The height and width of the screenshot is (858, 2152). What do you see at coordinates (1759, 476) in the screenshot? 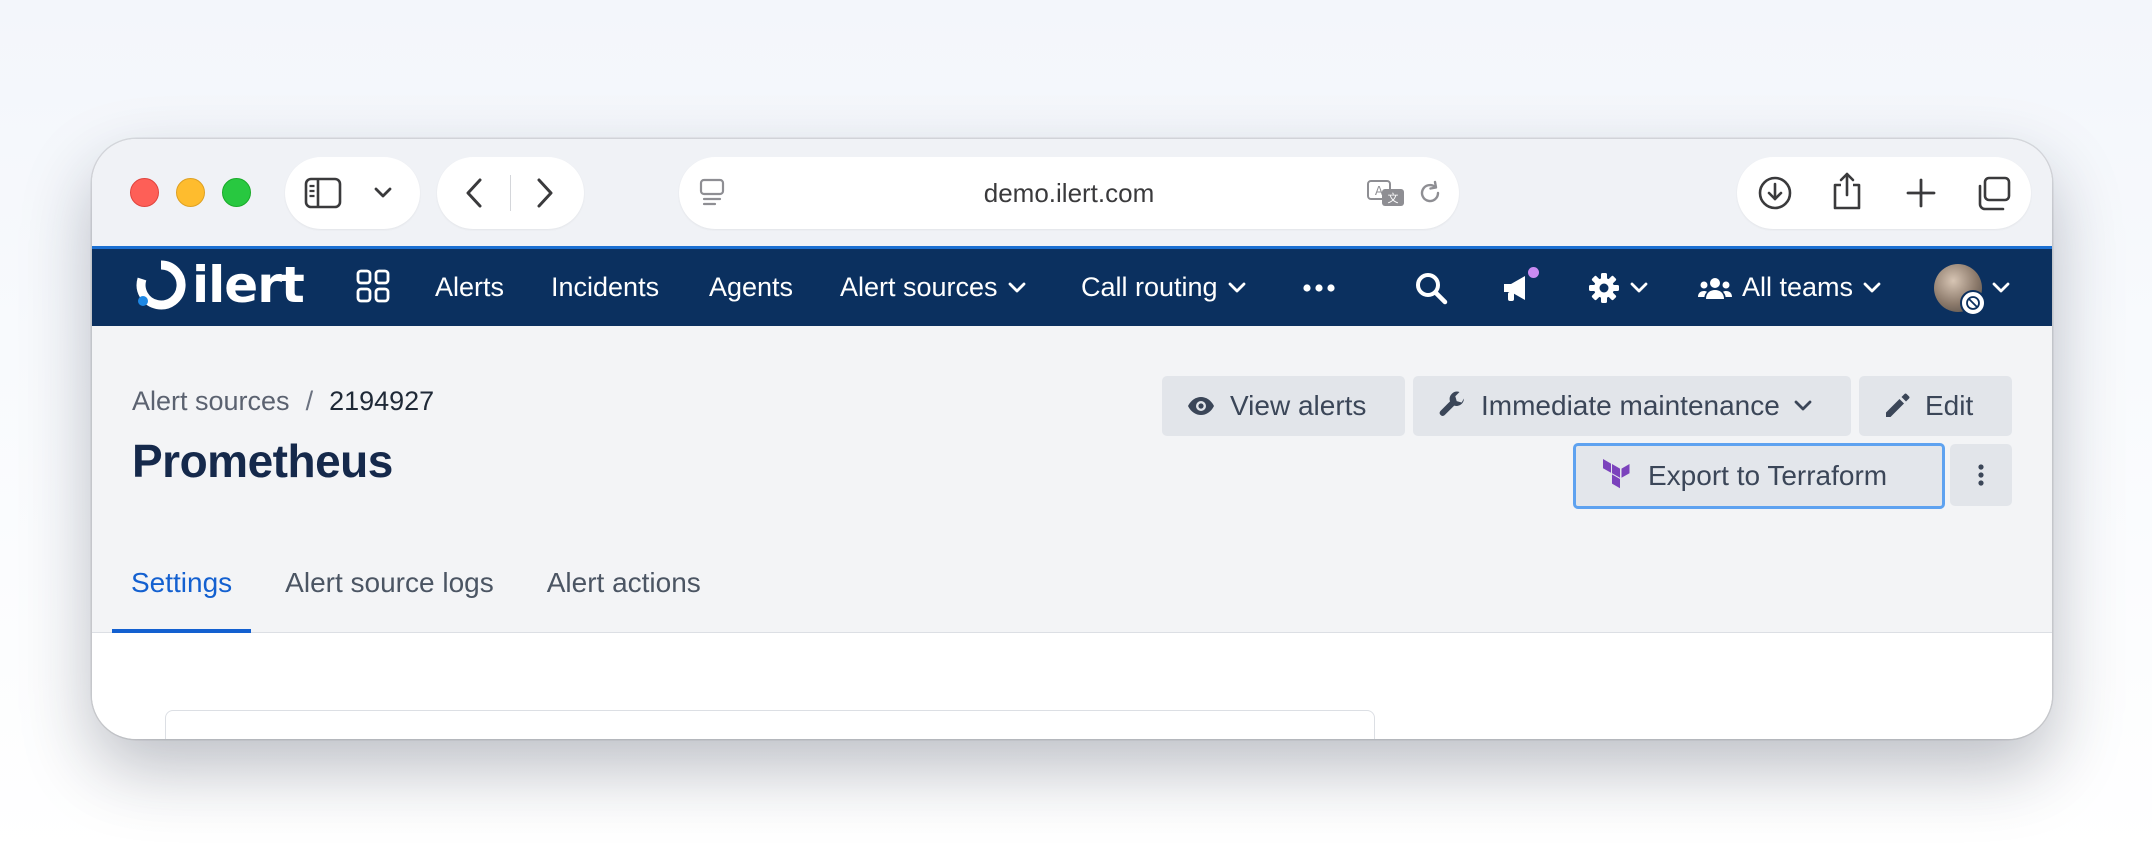
I see `export-terraform-button: Export to Terraform` at bounding box center [1759, 476].